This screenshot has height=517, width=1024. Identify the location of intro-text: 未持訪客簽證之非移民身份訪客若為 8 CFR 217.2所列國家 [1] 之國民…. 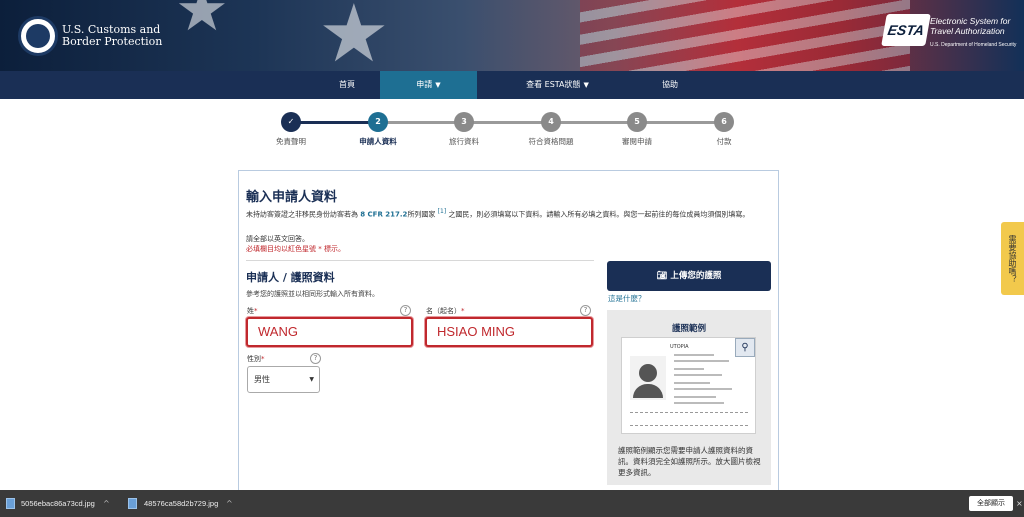
(508, 213).